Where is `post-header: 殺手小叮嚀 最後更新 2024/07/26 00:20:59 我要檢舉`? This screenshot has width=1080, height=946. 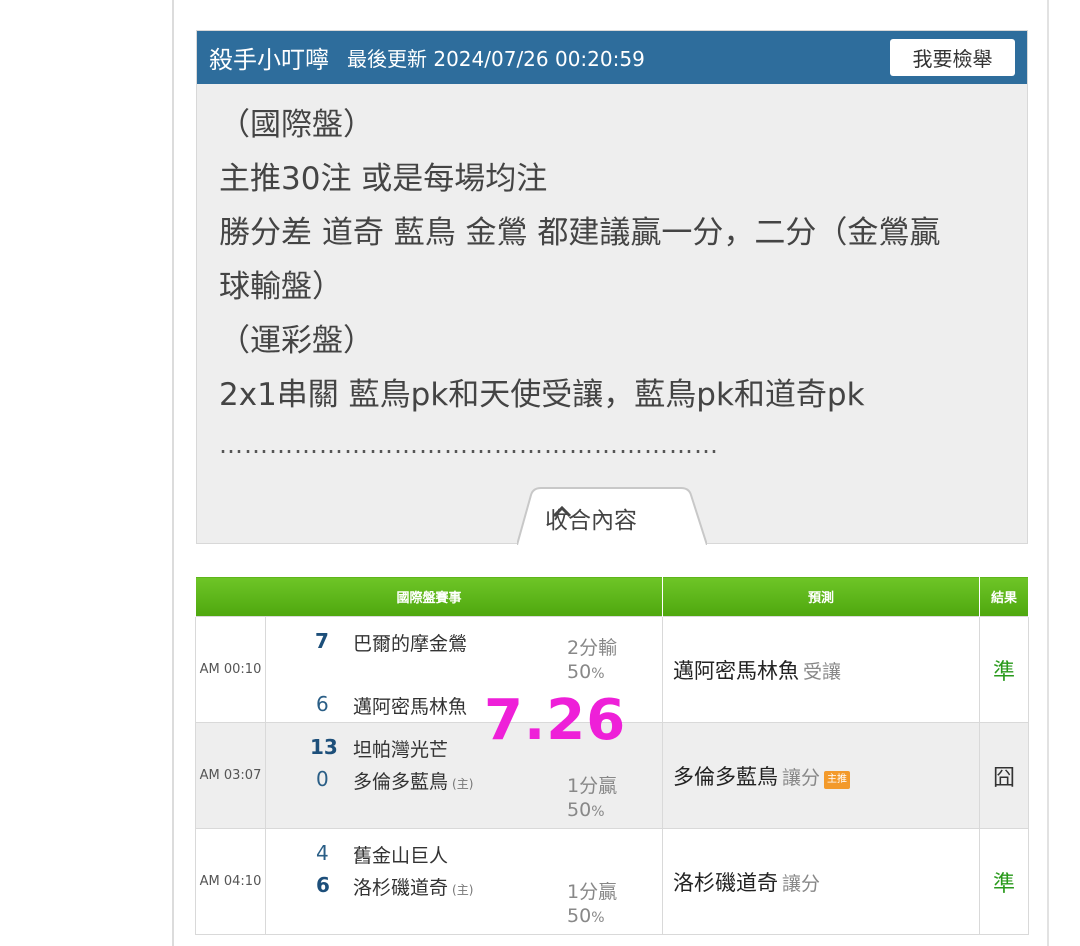 post-header: 殺手小叮嚀 最後更新 2024/07/26 00:20:59 我要檢舉 is located at coordinates (612, 57).